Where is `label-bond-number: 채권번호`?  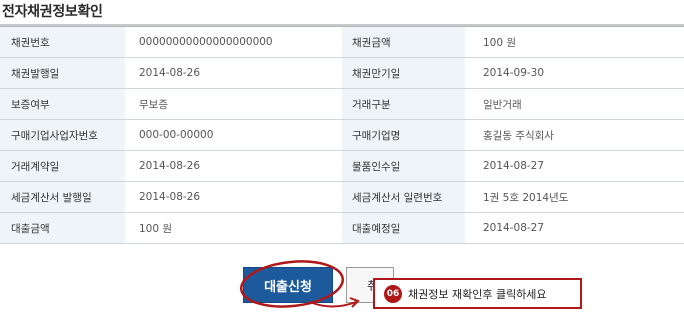
label-bond-number: 채권번호 is located at coordinates (62, 42).